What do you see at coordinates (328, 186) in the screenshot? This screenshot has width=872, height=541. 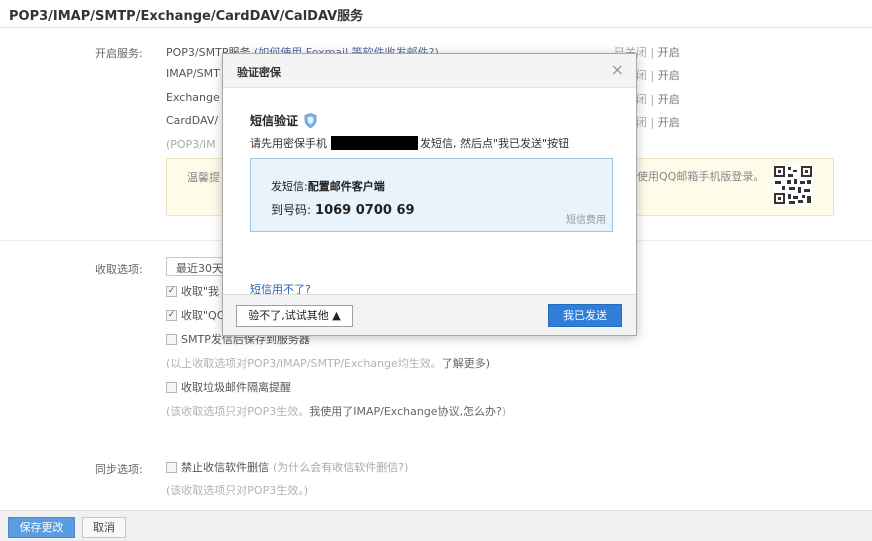 I see `sms-send-line: 发短信:配置邮件客户端` at bounding box center [328, 186].